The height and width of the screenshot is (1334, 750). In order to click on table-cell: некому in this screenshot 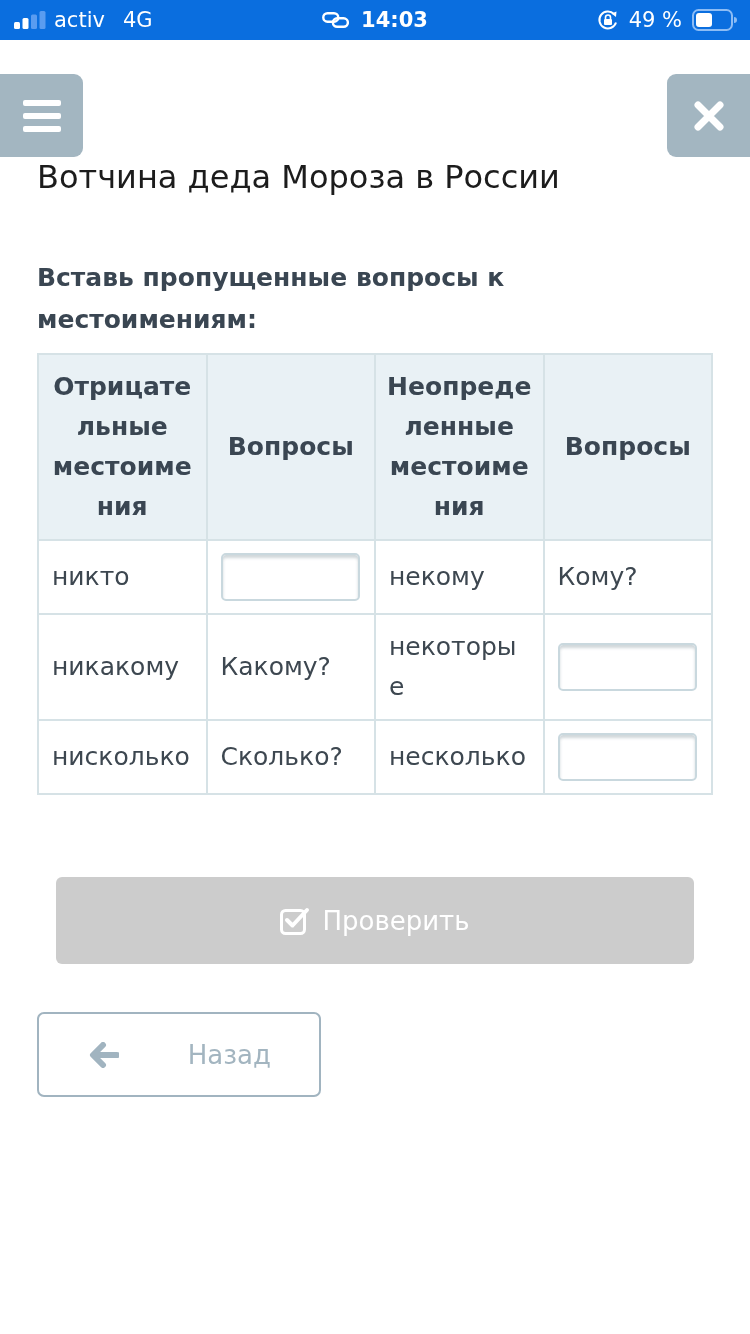, I will do `click(459, 577)`.